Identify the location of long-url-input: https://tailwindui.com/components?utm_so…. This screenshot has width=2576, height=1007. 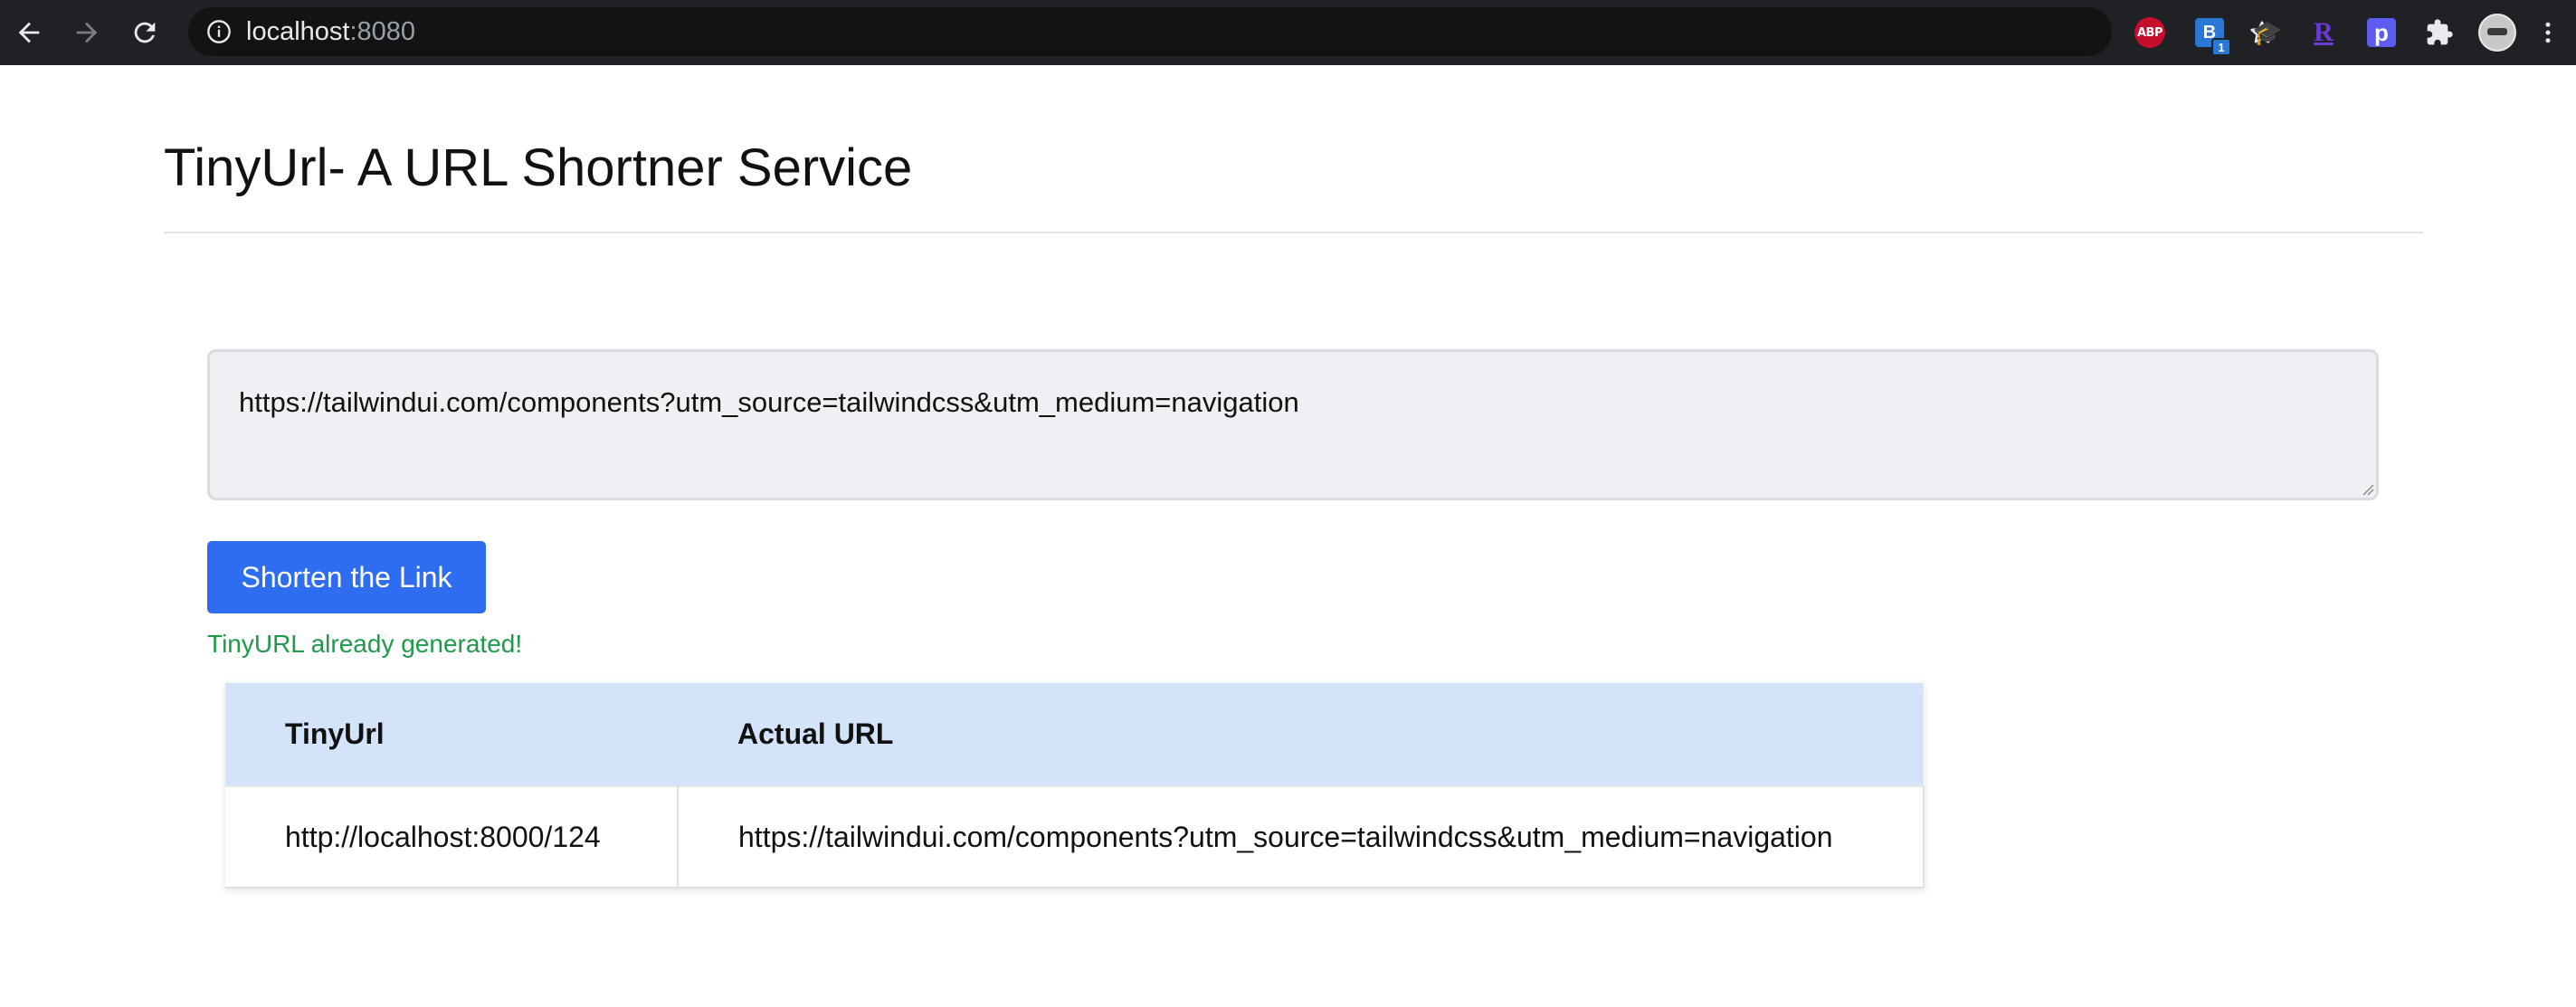
(1293, 425).